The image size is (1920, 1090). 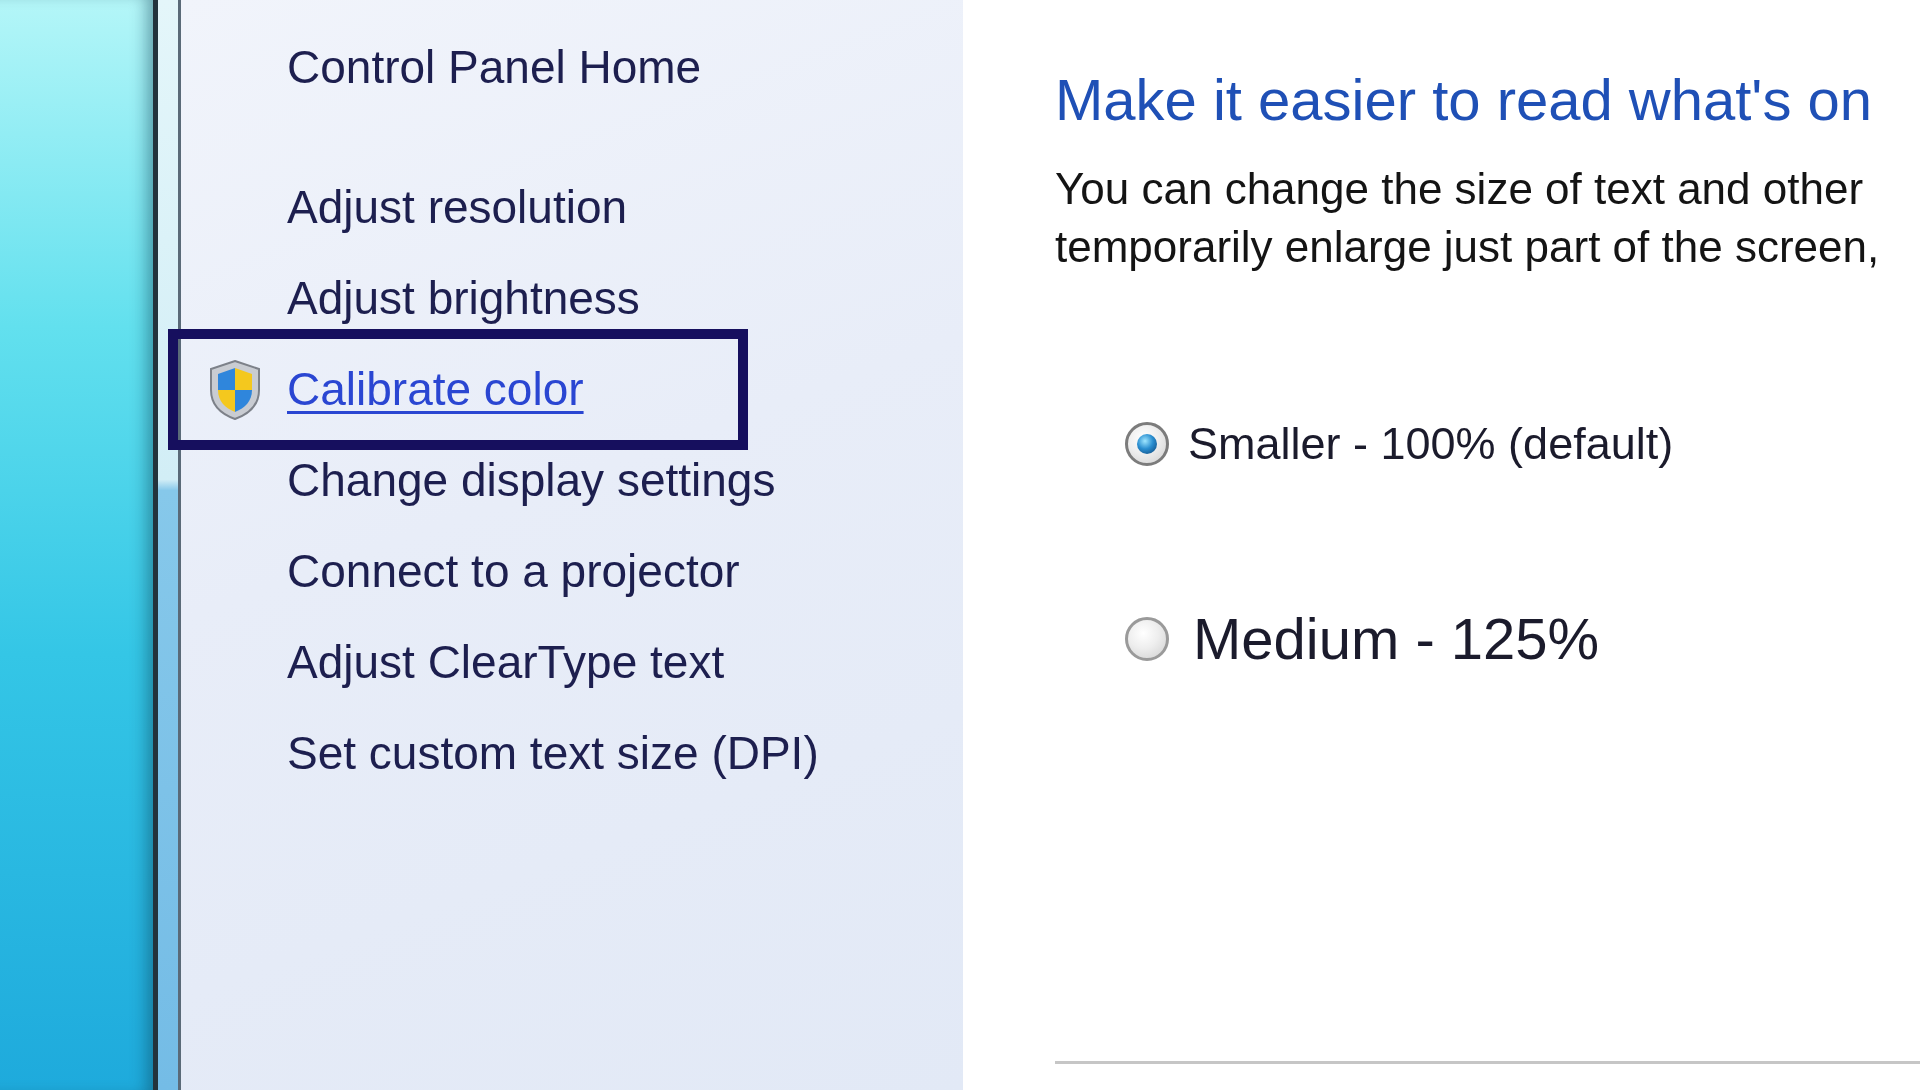 What do you see at coordinates (494, 67) in the screenshot?
I see `sidebar-link: Control Panel Home` at bounding box center [494, 67].